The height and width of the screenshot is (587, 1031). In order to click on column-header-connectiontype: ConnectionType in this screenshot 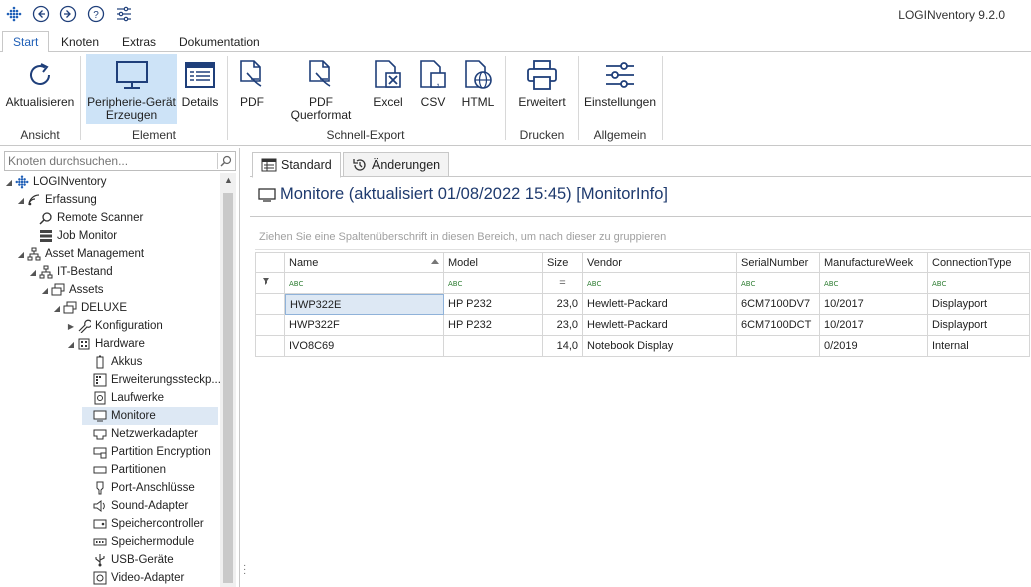, I will do `click(979, 262)`.